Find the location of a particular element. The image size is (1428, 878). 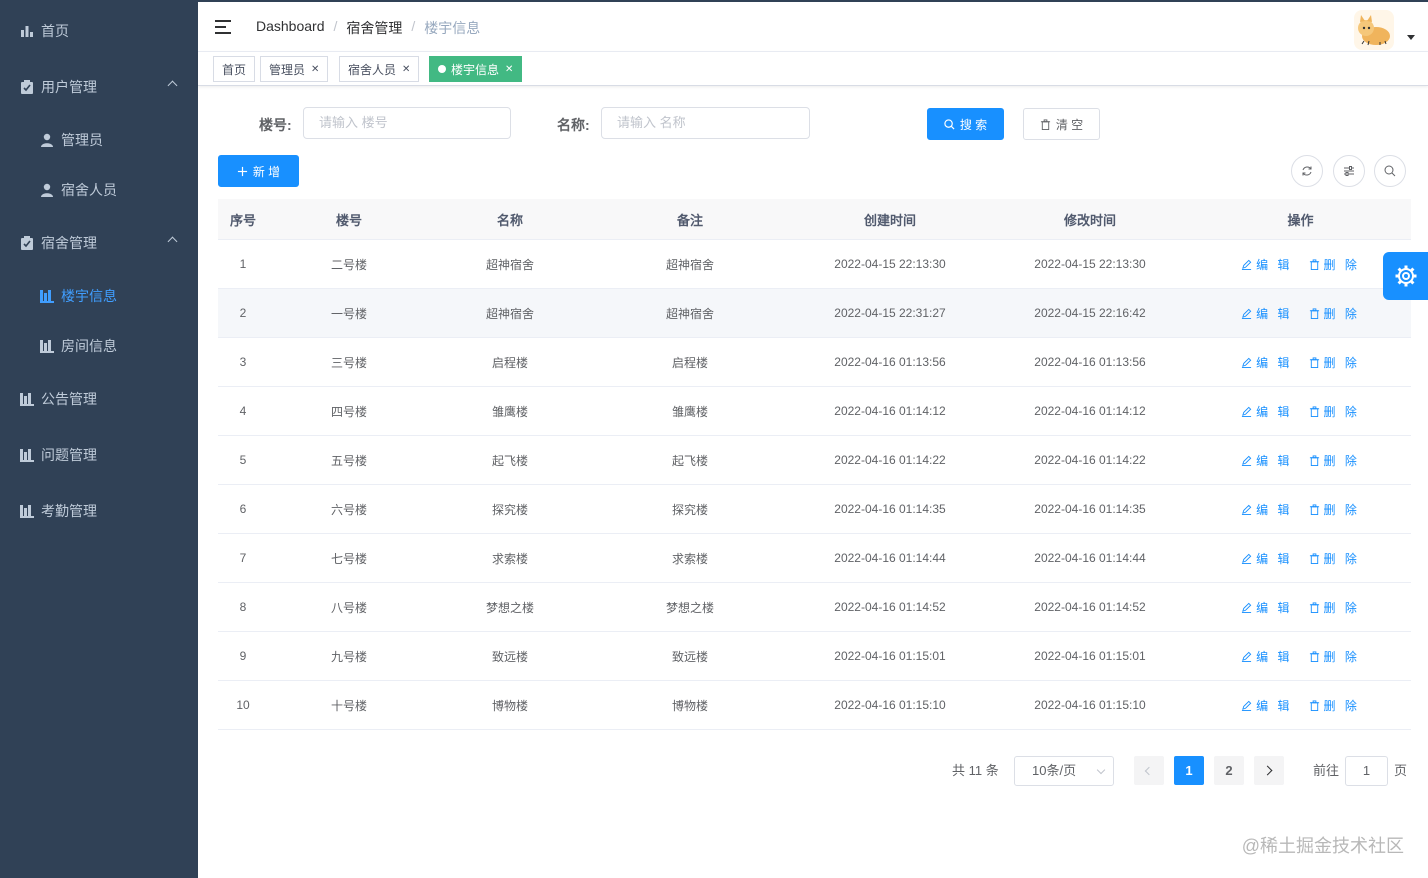

breadcrumb-item: Dashboard is located at coordinates (290, 28).